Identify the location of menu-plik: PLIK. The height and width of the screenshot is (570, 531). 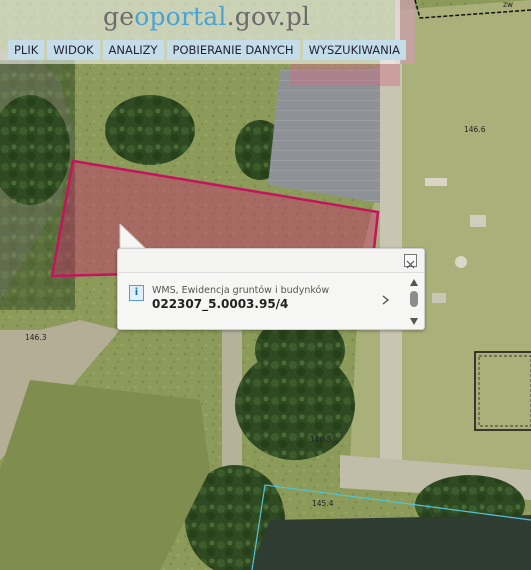
(26, 50).